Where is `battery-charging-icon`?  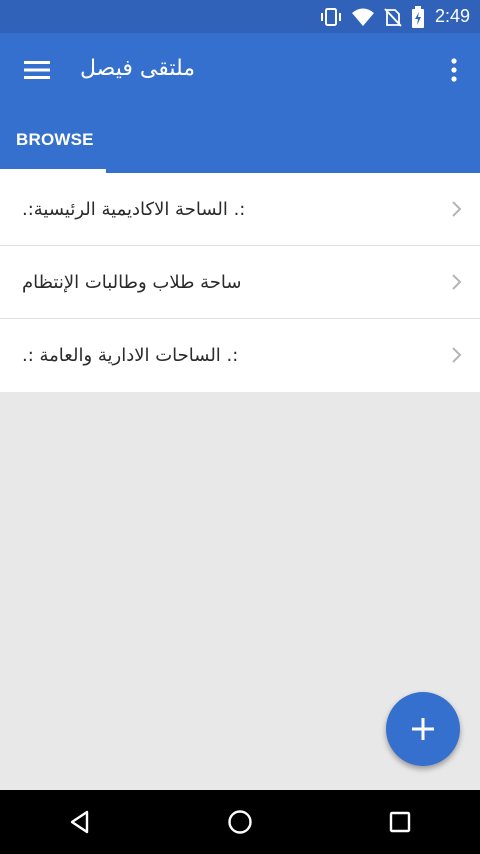
battery-charging-icon is located at coordinates (418, 16).